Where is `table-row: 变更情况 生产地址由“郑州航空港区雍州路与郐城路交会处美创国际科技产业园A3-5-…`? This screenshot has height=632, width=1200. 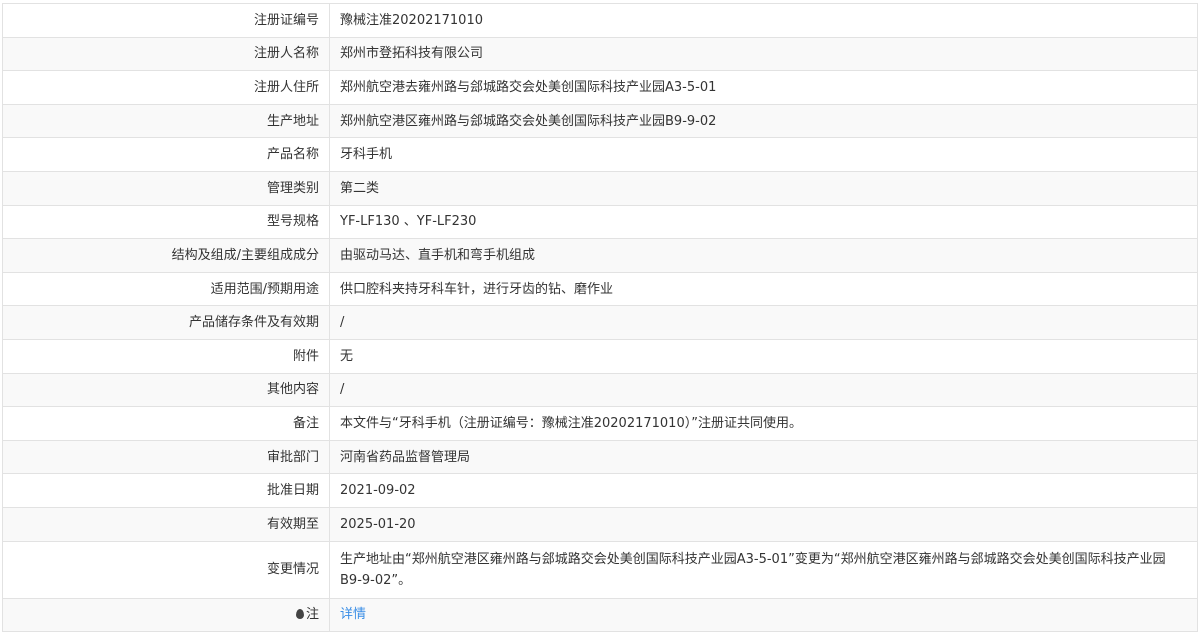
table-row: 变更情况 生产地址由“郑州航空港区雍州路与郐城路交会处美创国际科技产业园A3-5-… is located at coordinates (600, 569).